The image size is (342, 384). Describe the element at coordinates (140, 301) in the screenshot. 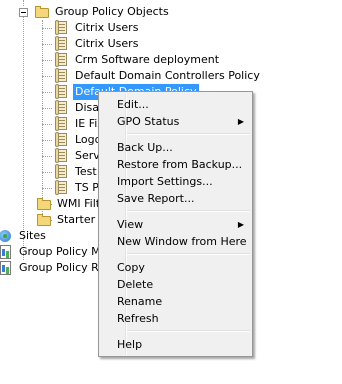

I see `menu-item-label: Rename` at that location.